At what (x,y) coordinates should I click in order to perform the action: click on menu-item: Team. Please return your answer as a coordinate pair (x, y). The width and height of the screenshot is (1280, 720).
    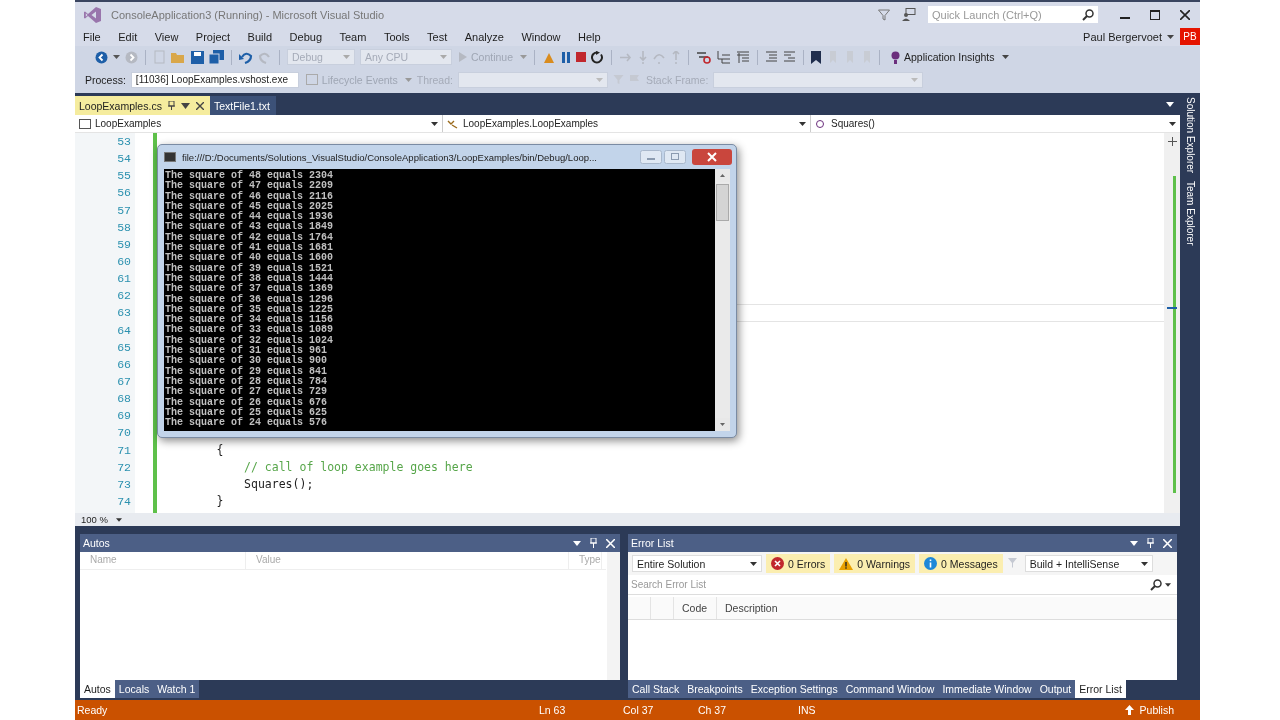
    Looking at the image, I should click on (353, 36).